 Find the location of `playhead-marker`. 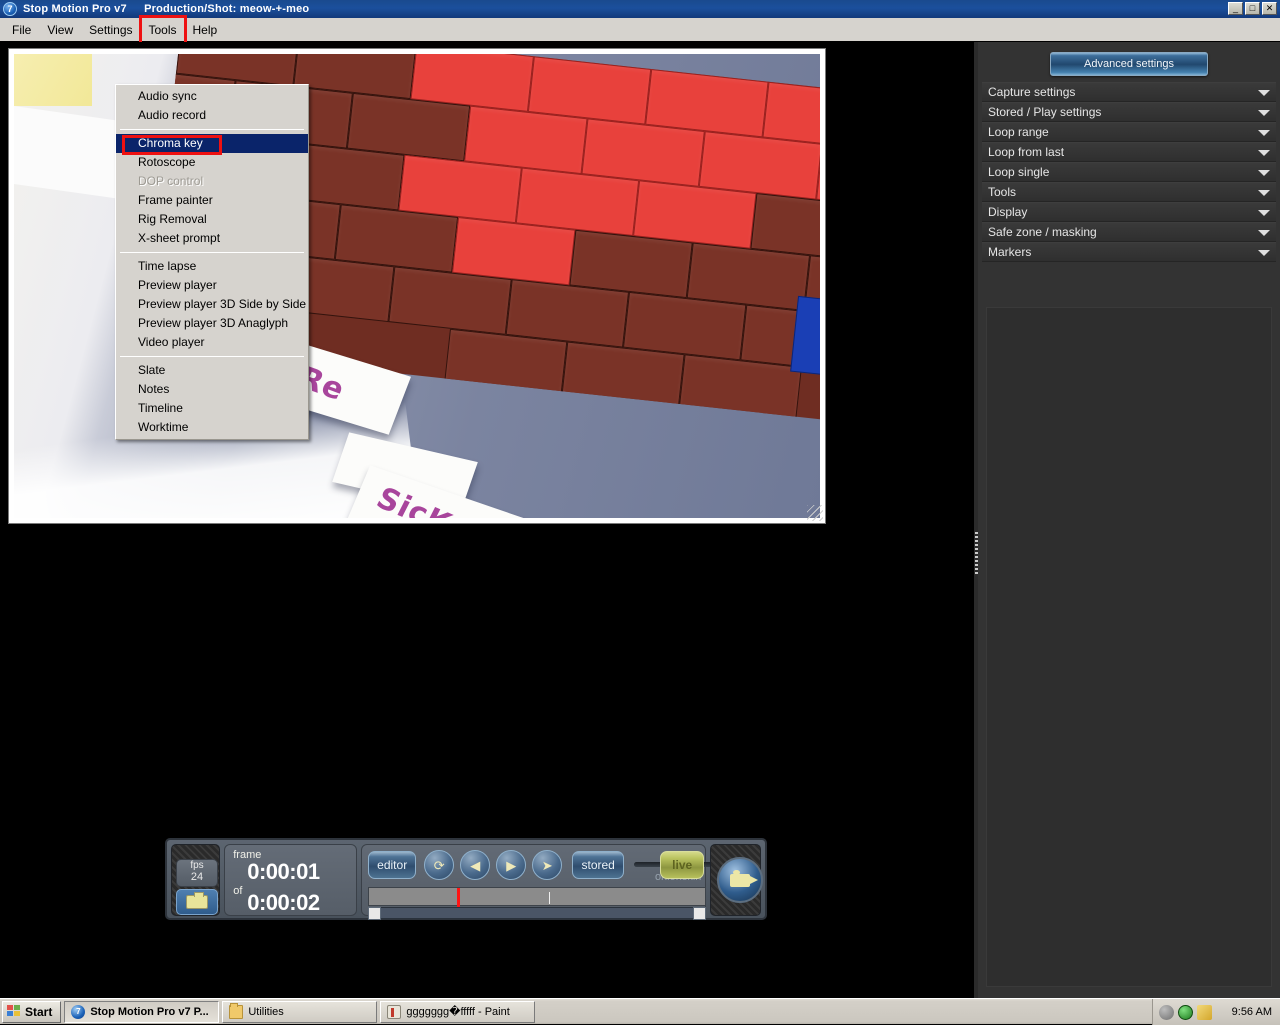

playhead-marker is located at coordinates (459, 897).